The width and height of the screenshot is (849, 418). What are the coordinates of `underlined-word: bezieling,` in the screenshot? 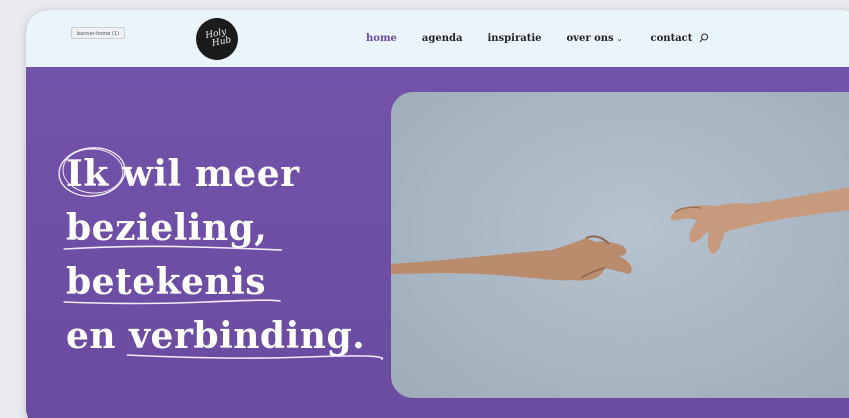 It's located at (173, 228).